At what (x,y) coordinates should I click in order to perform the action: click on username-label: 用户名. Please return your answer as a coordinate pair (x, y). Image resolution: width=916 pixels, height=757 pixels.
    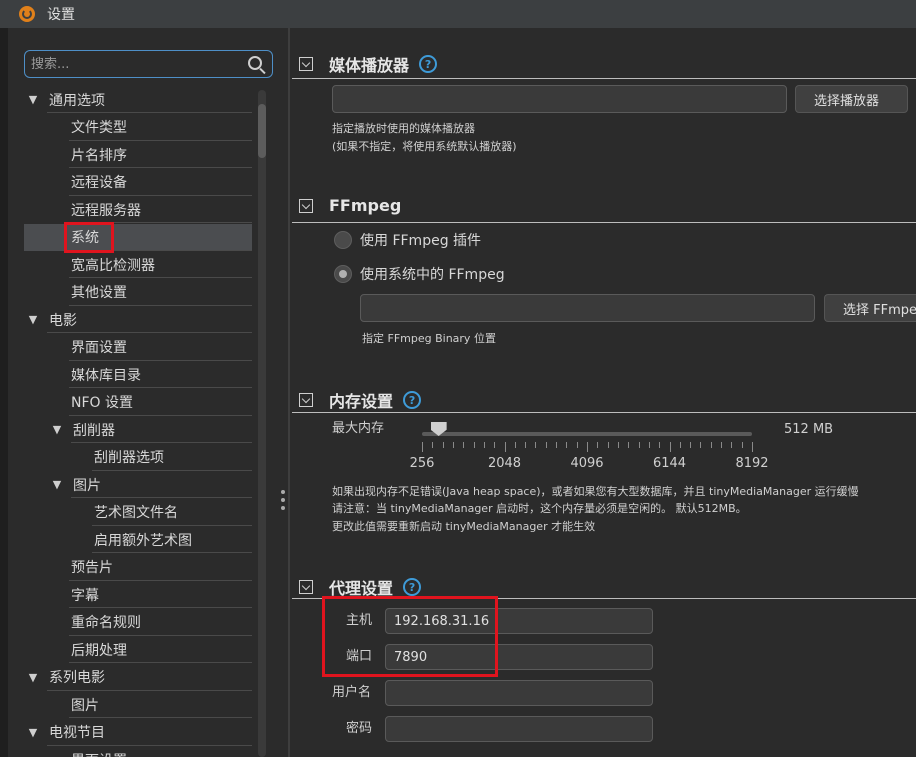
    Looking at the image, I should click on (352, 692).